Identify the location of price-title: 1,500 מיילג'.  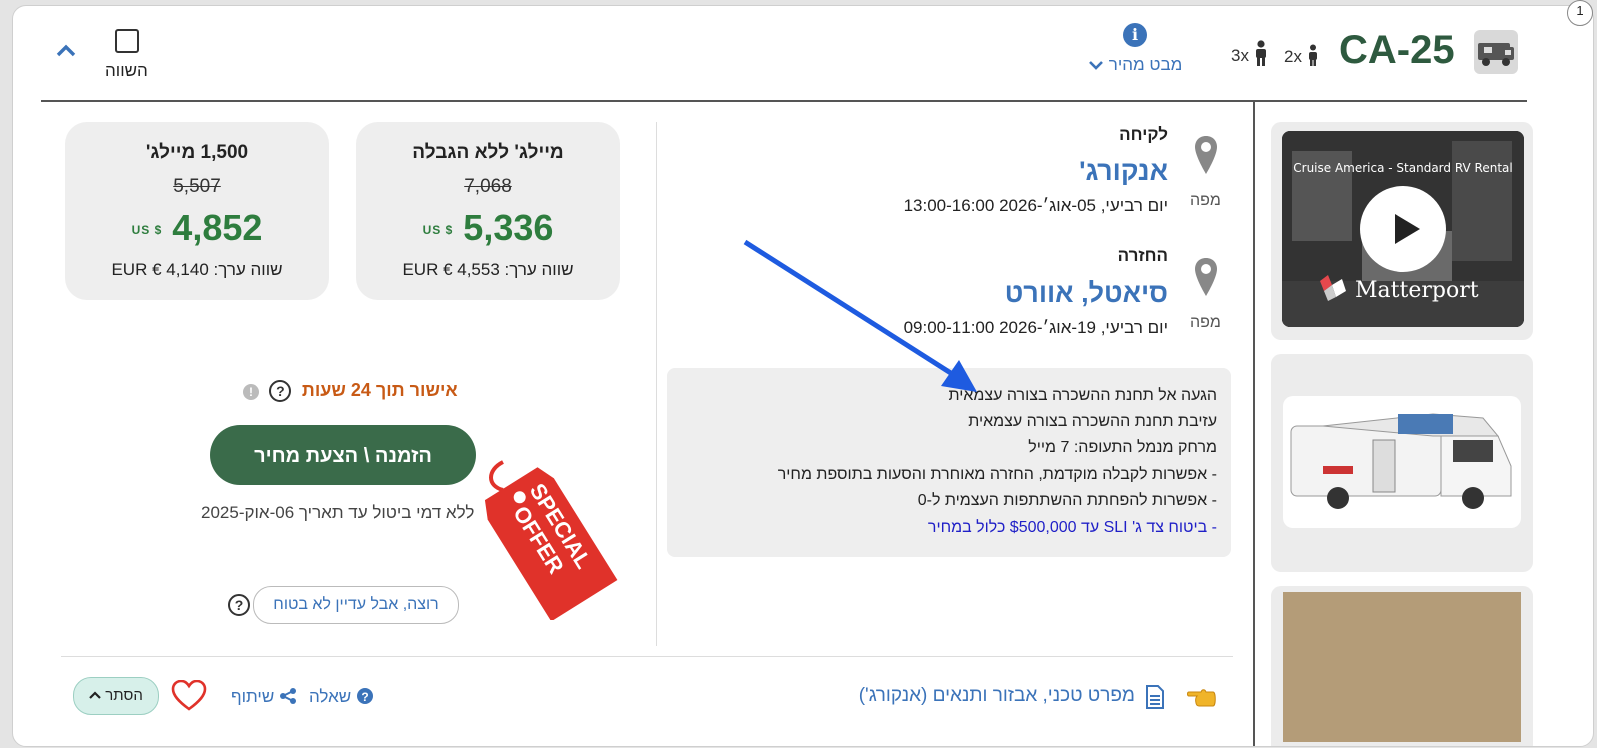
(197, 152).